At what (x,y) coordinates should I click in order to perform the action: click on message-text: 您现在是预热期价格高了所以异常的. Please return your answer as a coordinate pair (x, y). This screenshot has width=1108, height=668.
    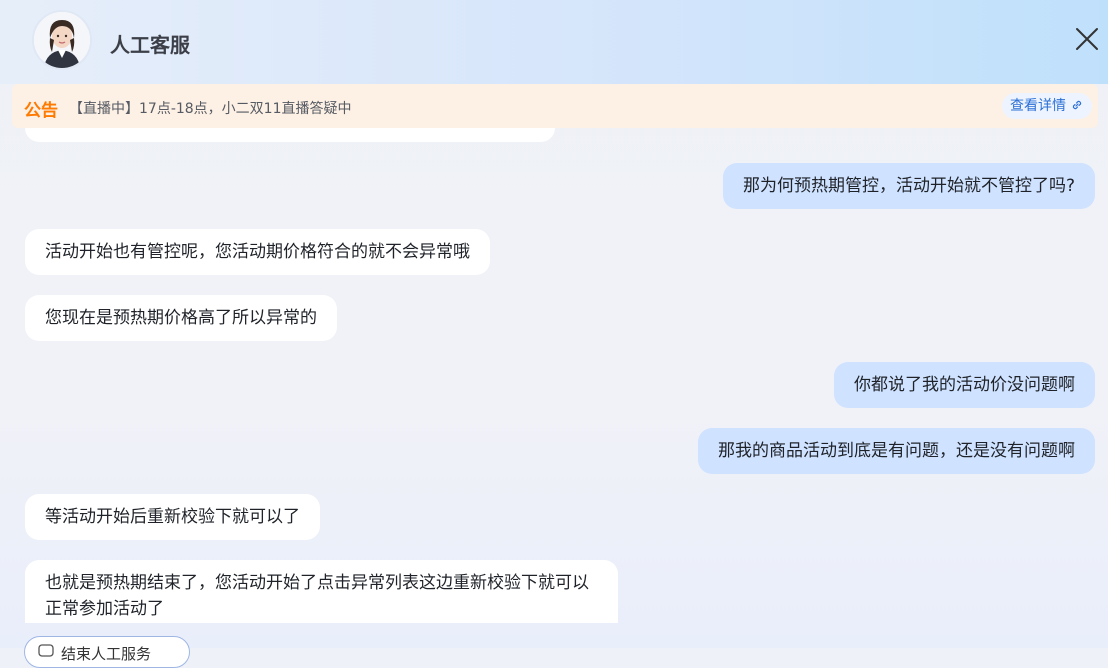
    Looking at the image, I should click on (181, 318).